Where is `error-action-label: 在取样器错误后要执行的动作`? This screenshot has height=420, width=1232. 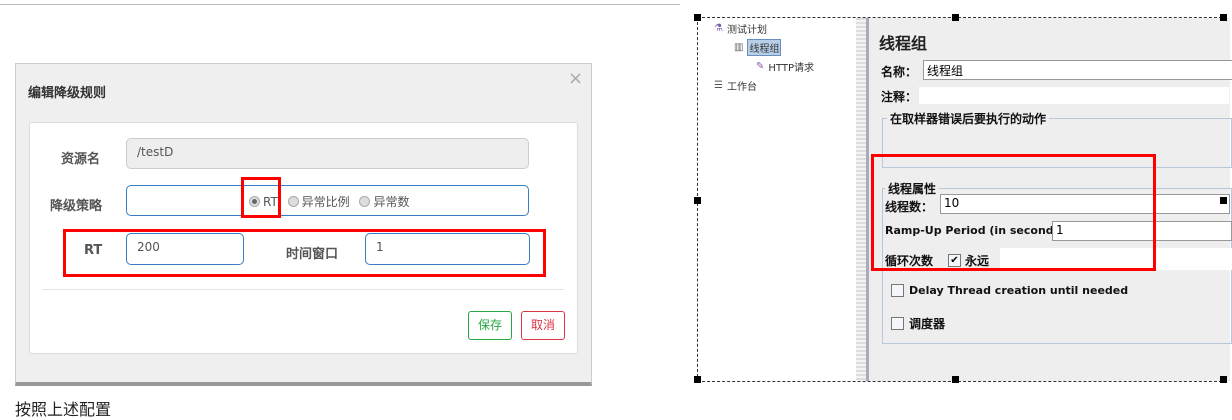 error-action-label: 在取样器错误后要执行的动作 is located at coordinates (968, 118).